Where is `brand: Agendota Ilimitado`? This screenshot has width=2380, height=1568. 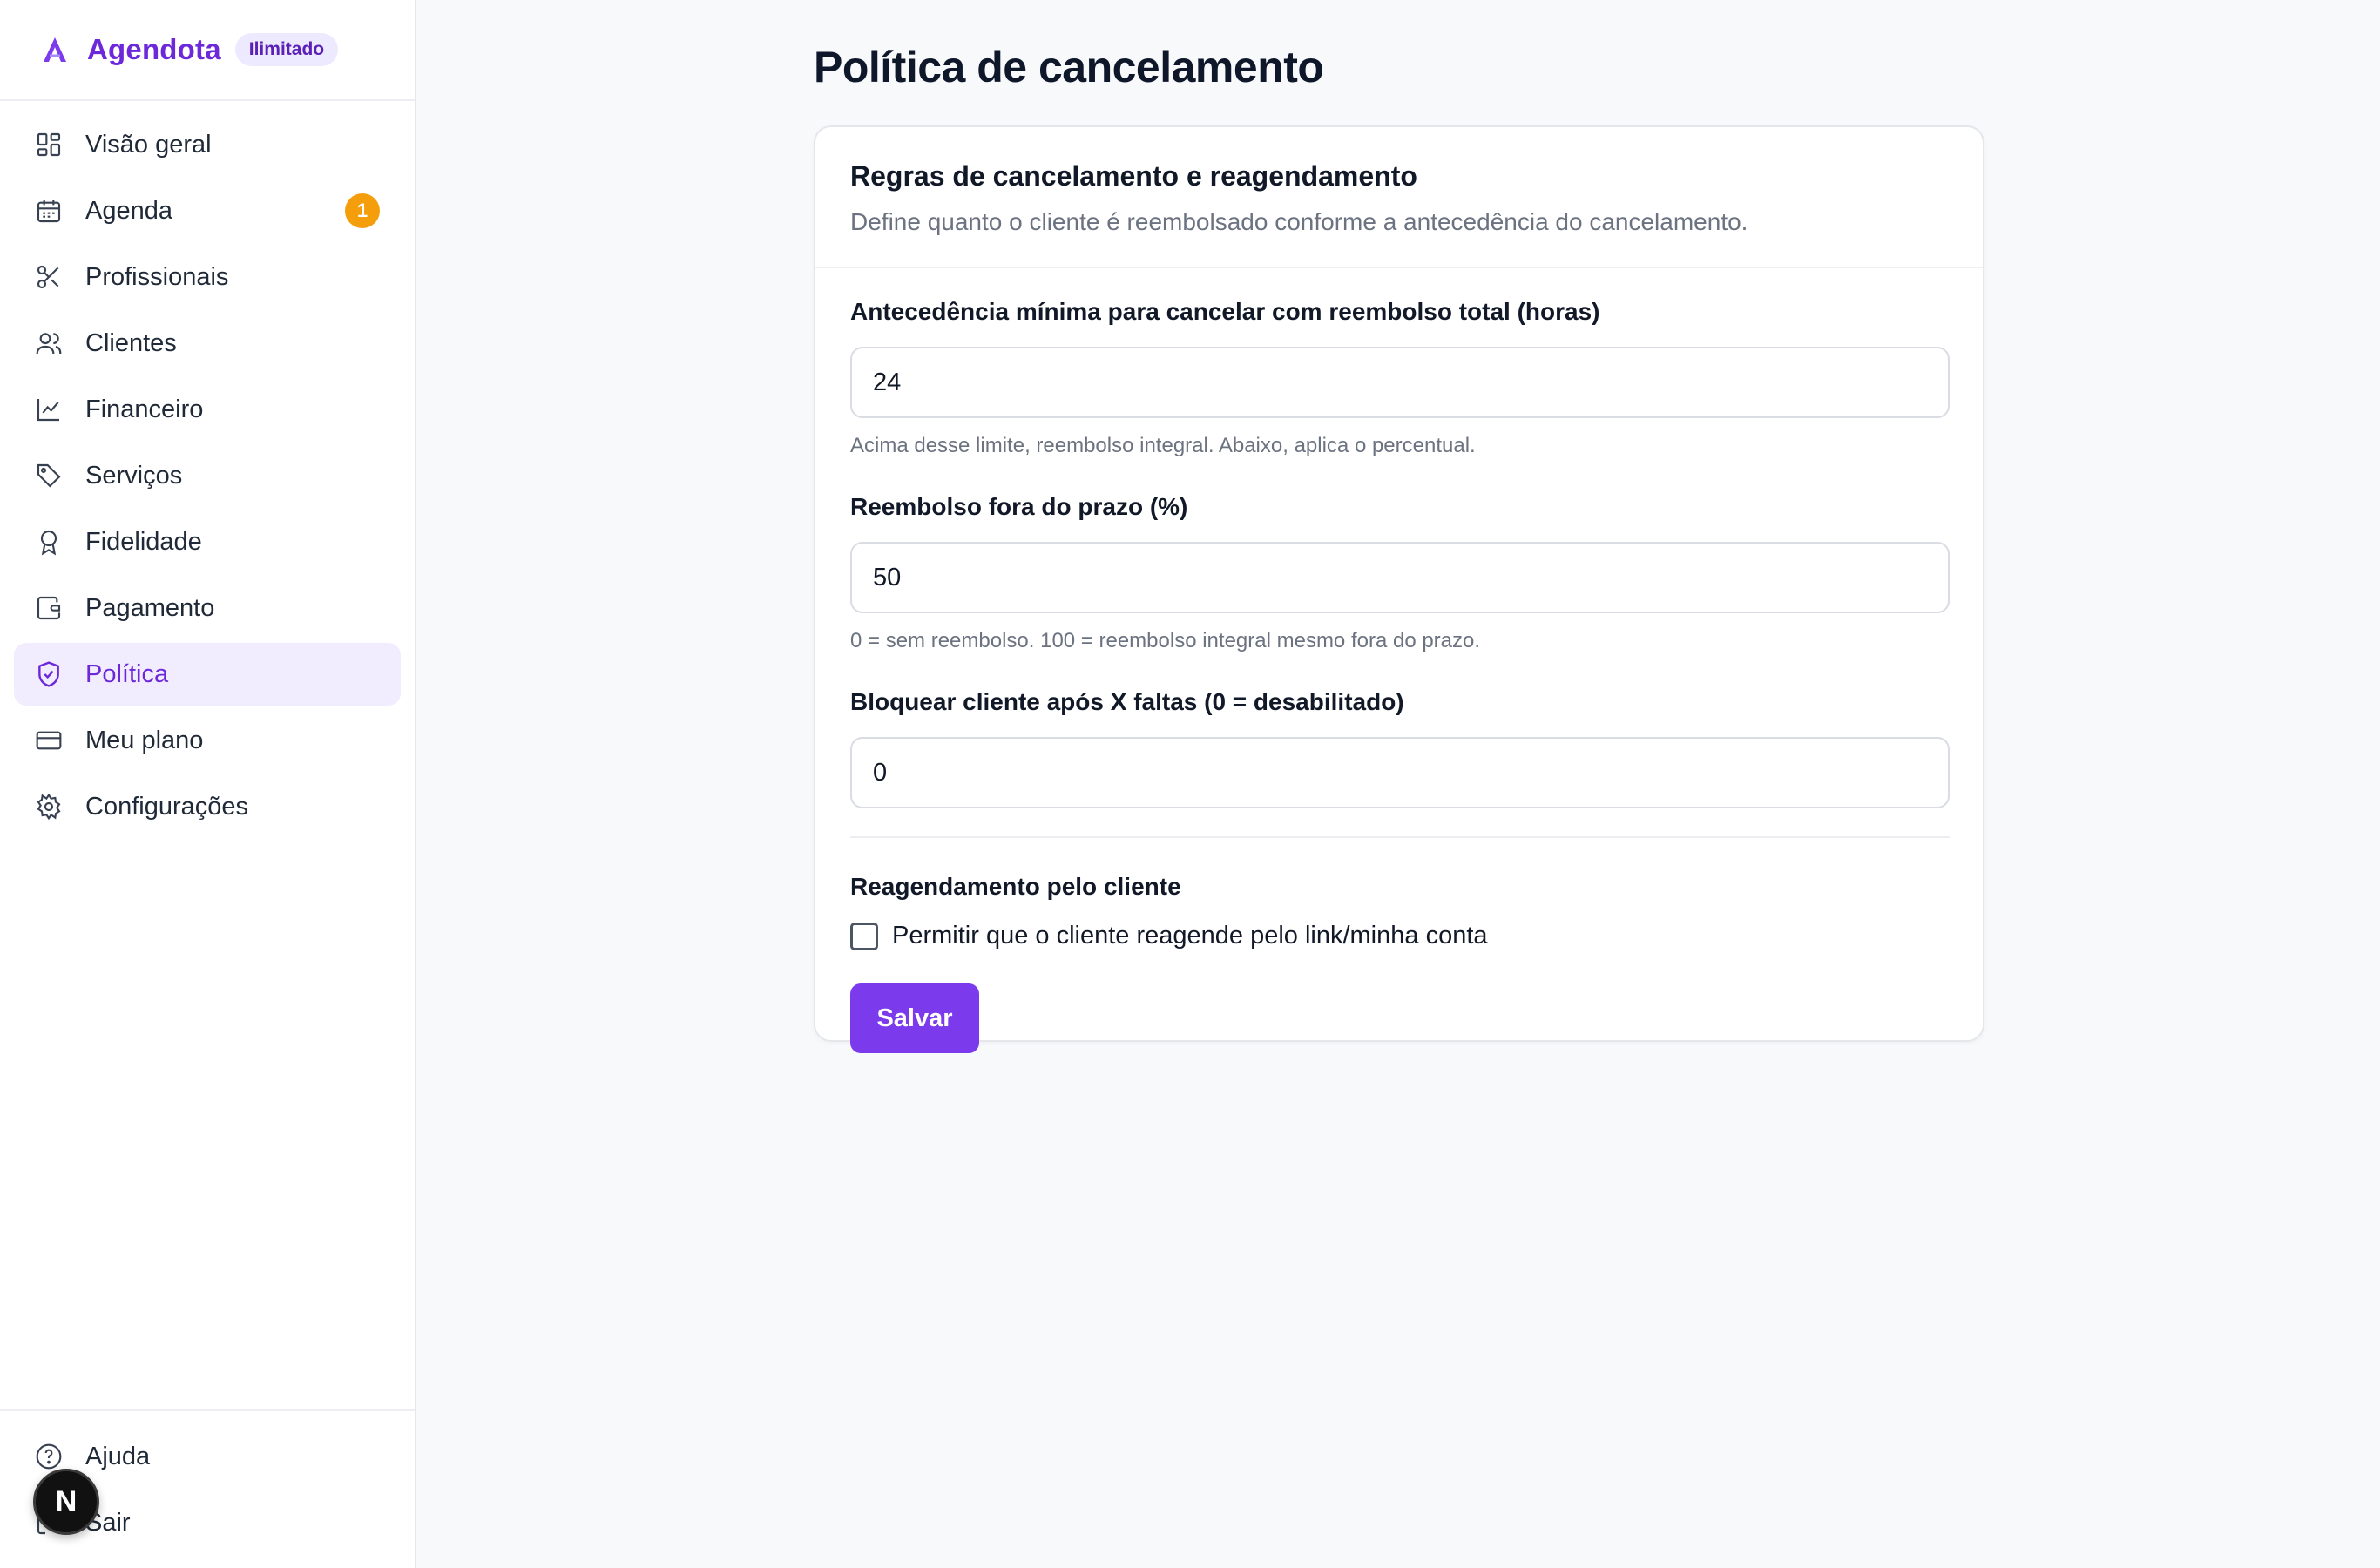 brand: Agendota Ilimitado is located at coordinates (207, 50).